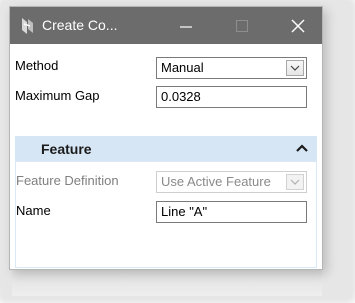  What do you see at coordinates (231, 68) in the screenshot?
I see `method-dropdown: Manual` at bounding box center [231, 68].